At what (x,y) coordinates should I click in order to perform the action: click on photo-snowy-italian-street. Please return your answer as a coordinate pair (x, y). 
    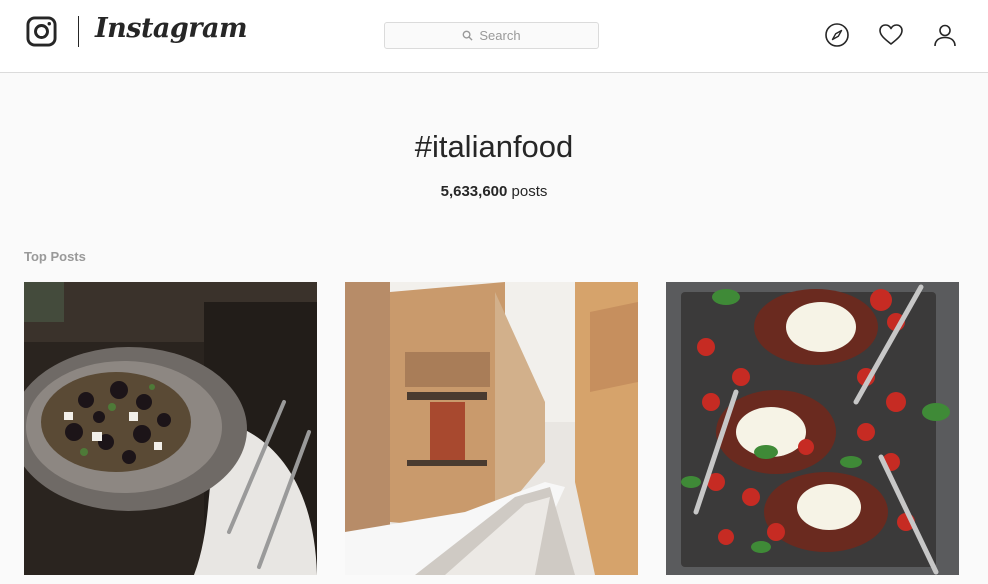
    Looking at the image, I should click on (491, 428).